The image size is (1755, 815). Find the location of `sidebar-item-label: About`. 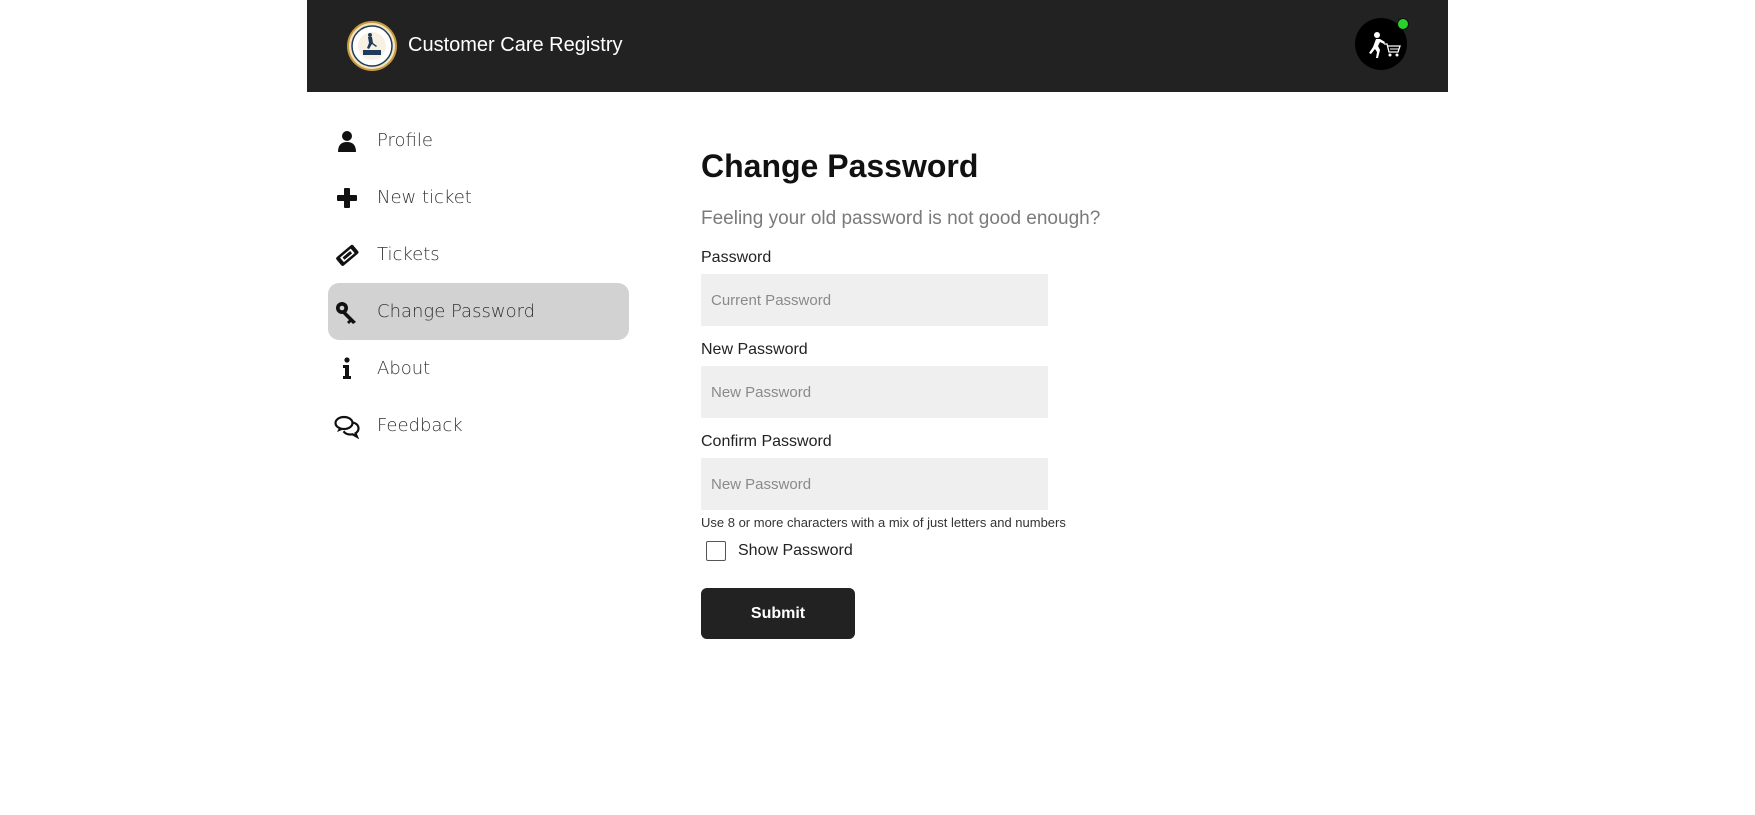

sidebar-item-label: About is located at coordinates (404, 368).